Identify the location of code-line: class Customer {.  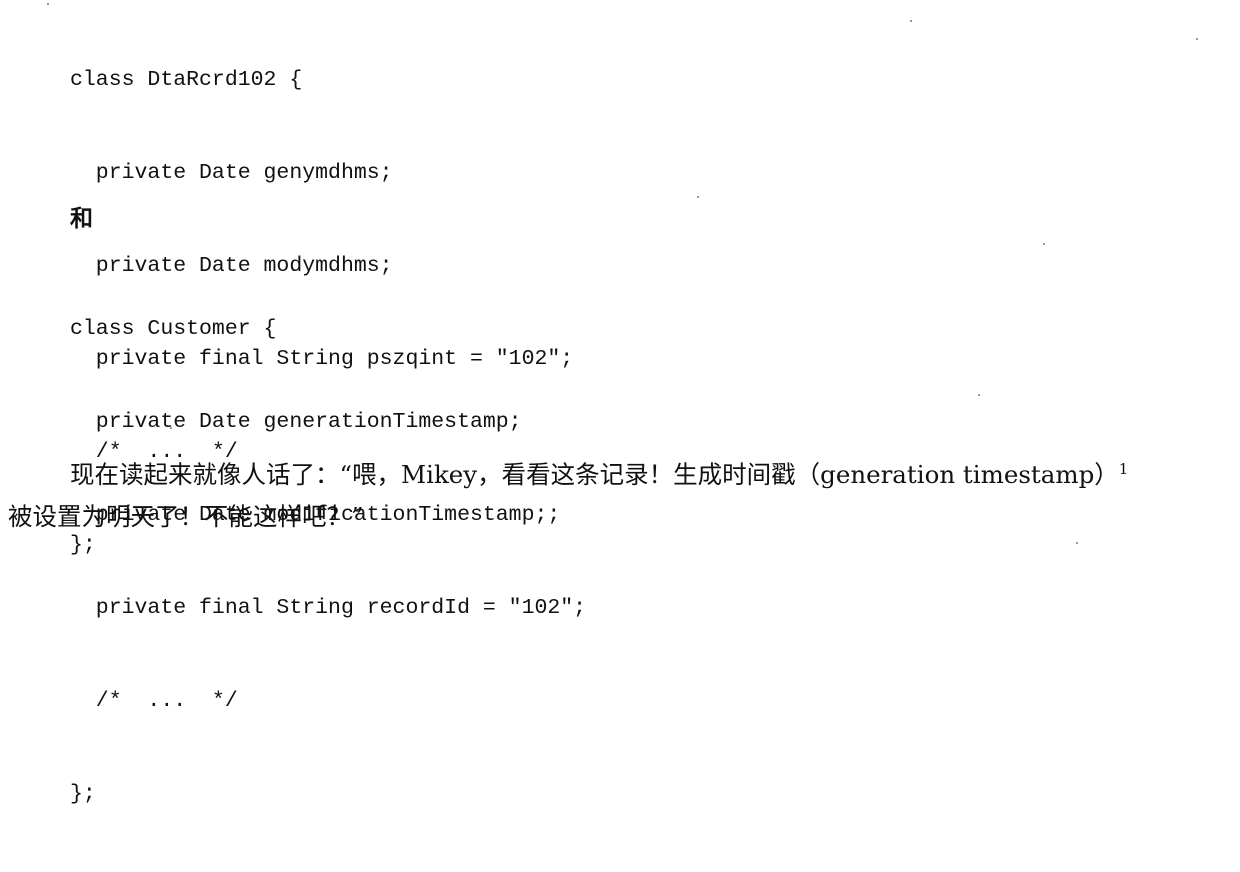
(173, 329).